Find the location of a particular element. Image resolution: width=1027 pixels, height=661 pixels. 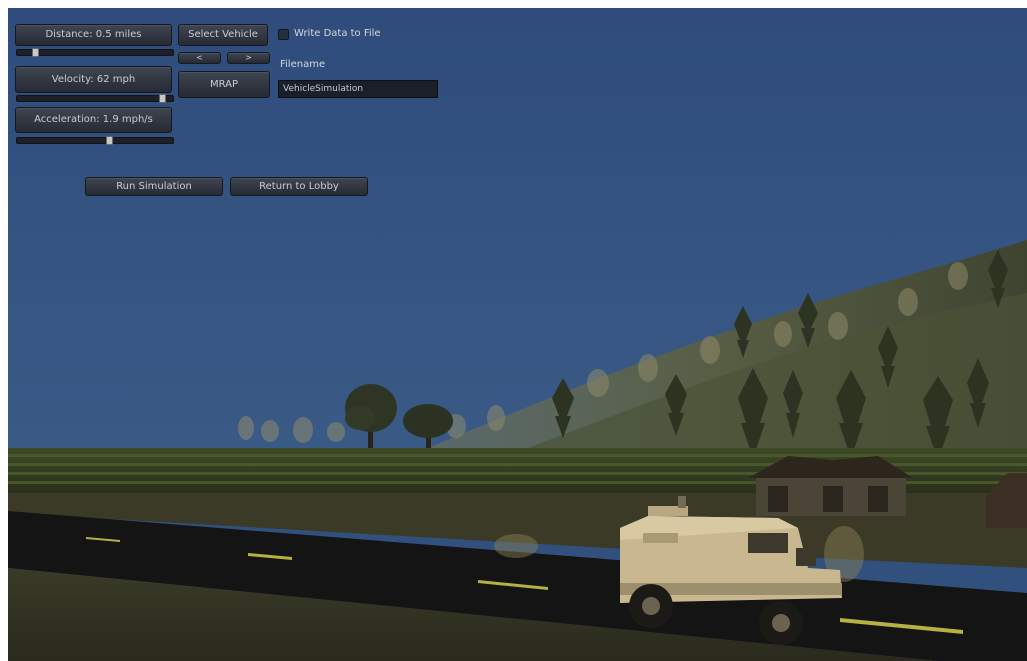

select-vehicle-button: Select Vehicle is located at coordinates (223, 35).